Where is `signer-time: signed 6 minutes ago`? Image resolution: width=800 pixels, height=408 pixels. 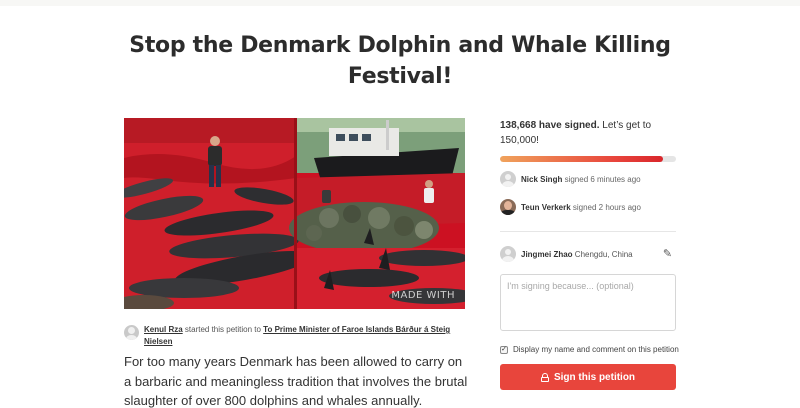
signer-time: signed 6 minutes ago is located at coordinates (601, 179).